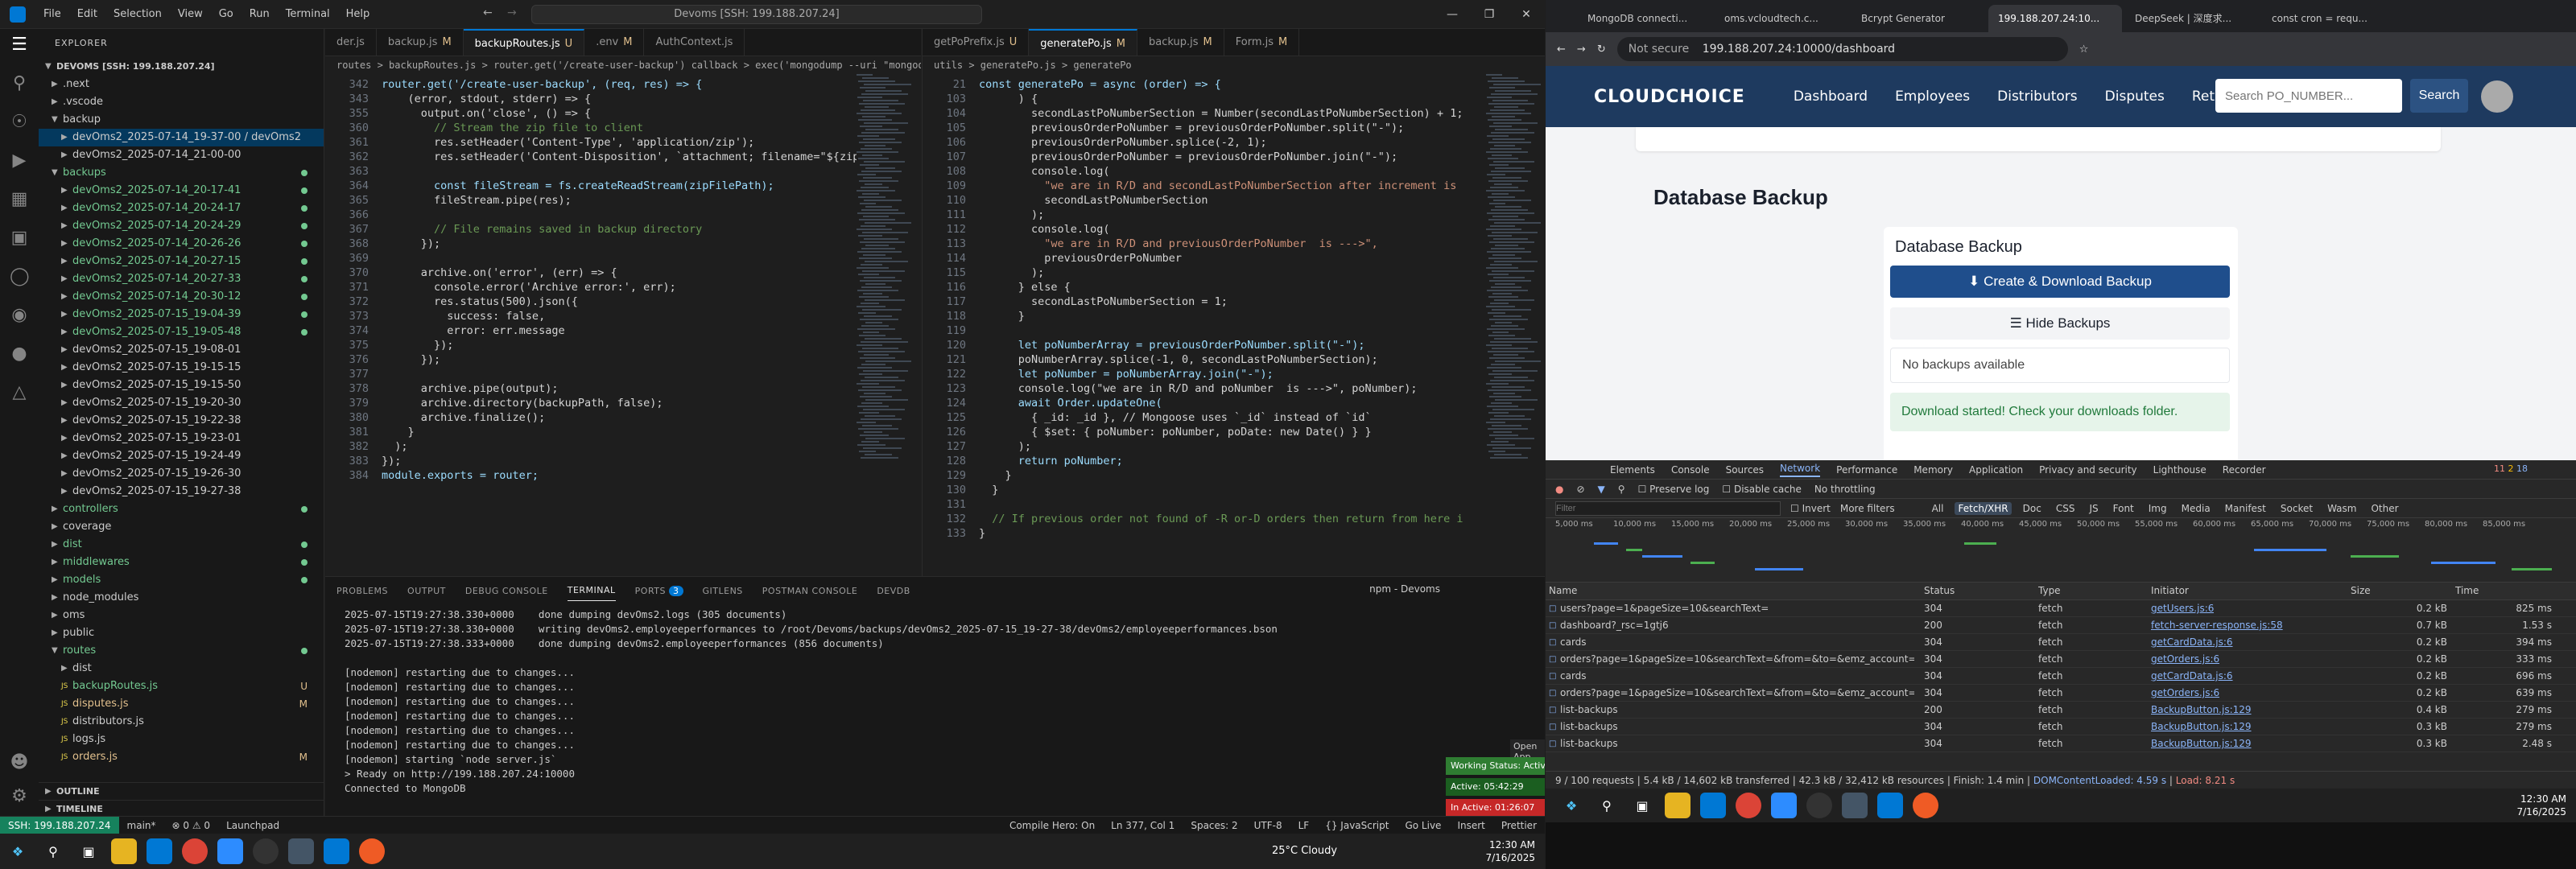 Image resolution: width=2576 pixels, height=869 pixels. I want to click on folder-item: ▶ devOms2_2025-07-15_19-05-48, so click(181, 332).